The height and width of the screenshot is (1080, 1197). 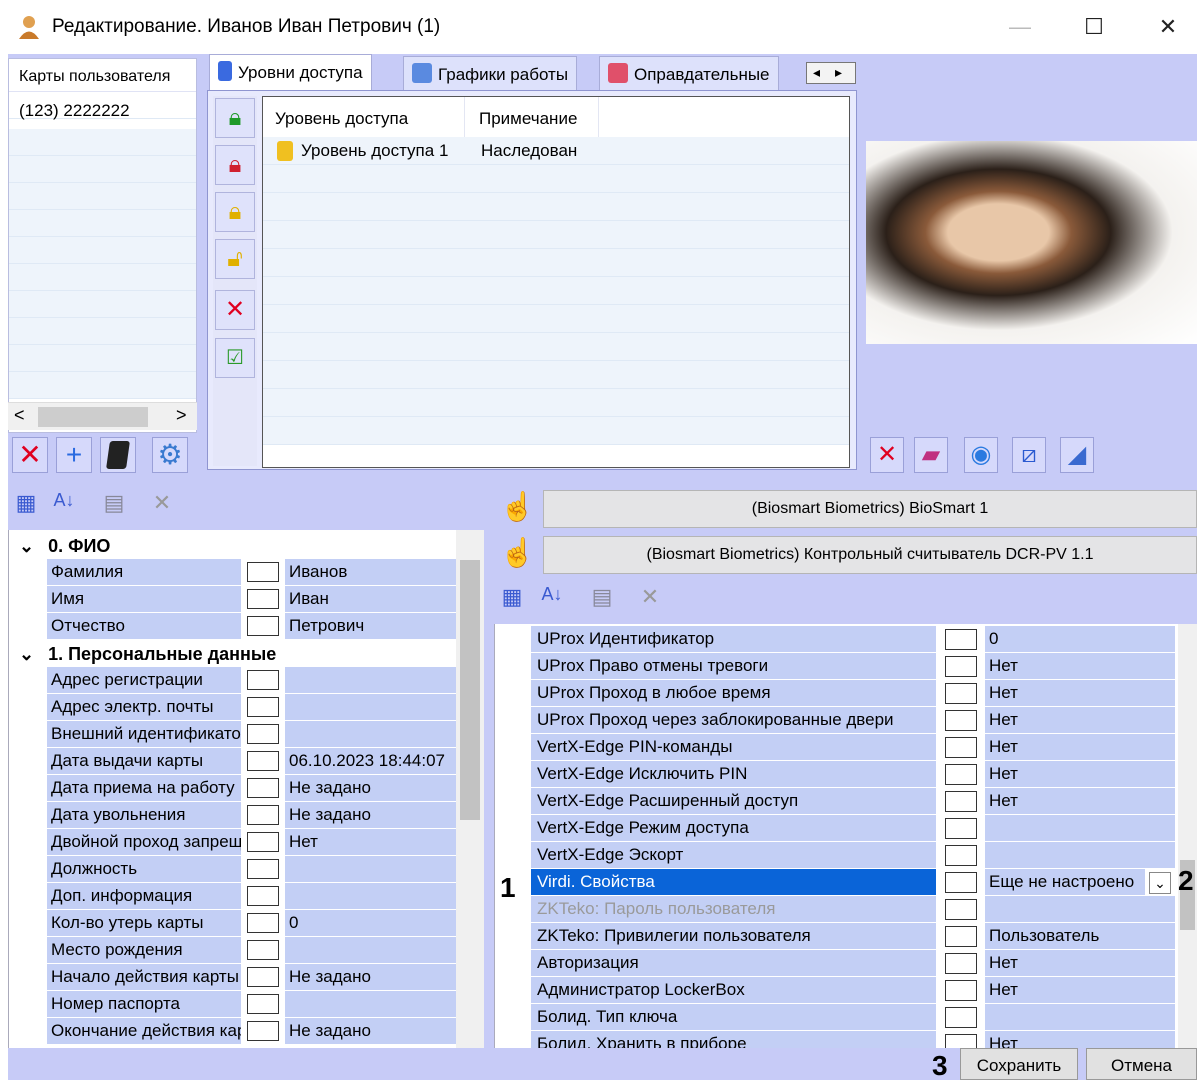 What do you see at coordinates (1019, 1064) in the screenshot?
I see `save-button: Сохранить` at bounding box center [1019, 1064].